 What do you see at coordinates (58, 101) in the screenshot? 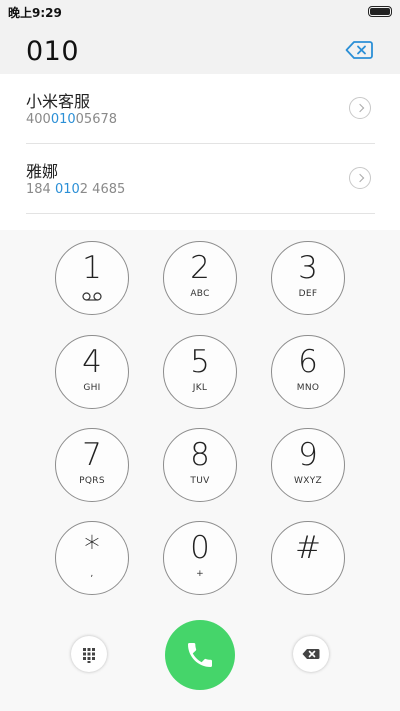
I see `contact-name: 小米客服` at bounding box center [58, 101].